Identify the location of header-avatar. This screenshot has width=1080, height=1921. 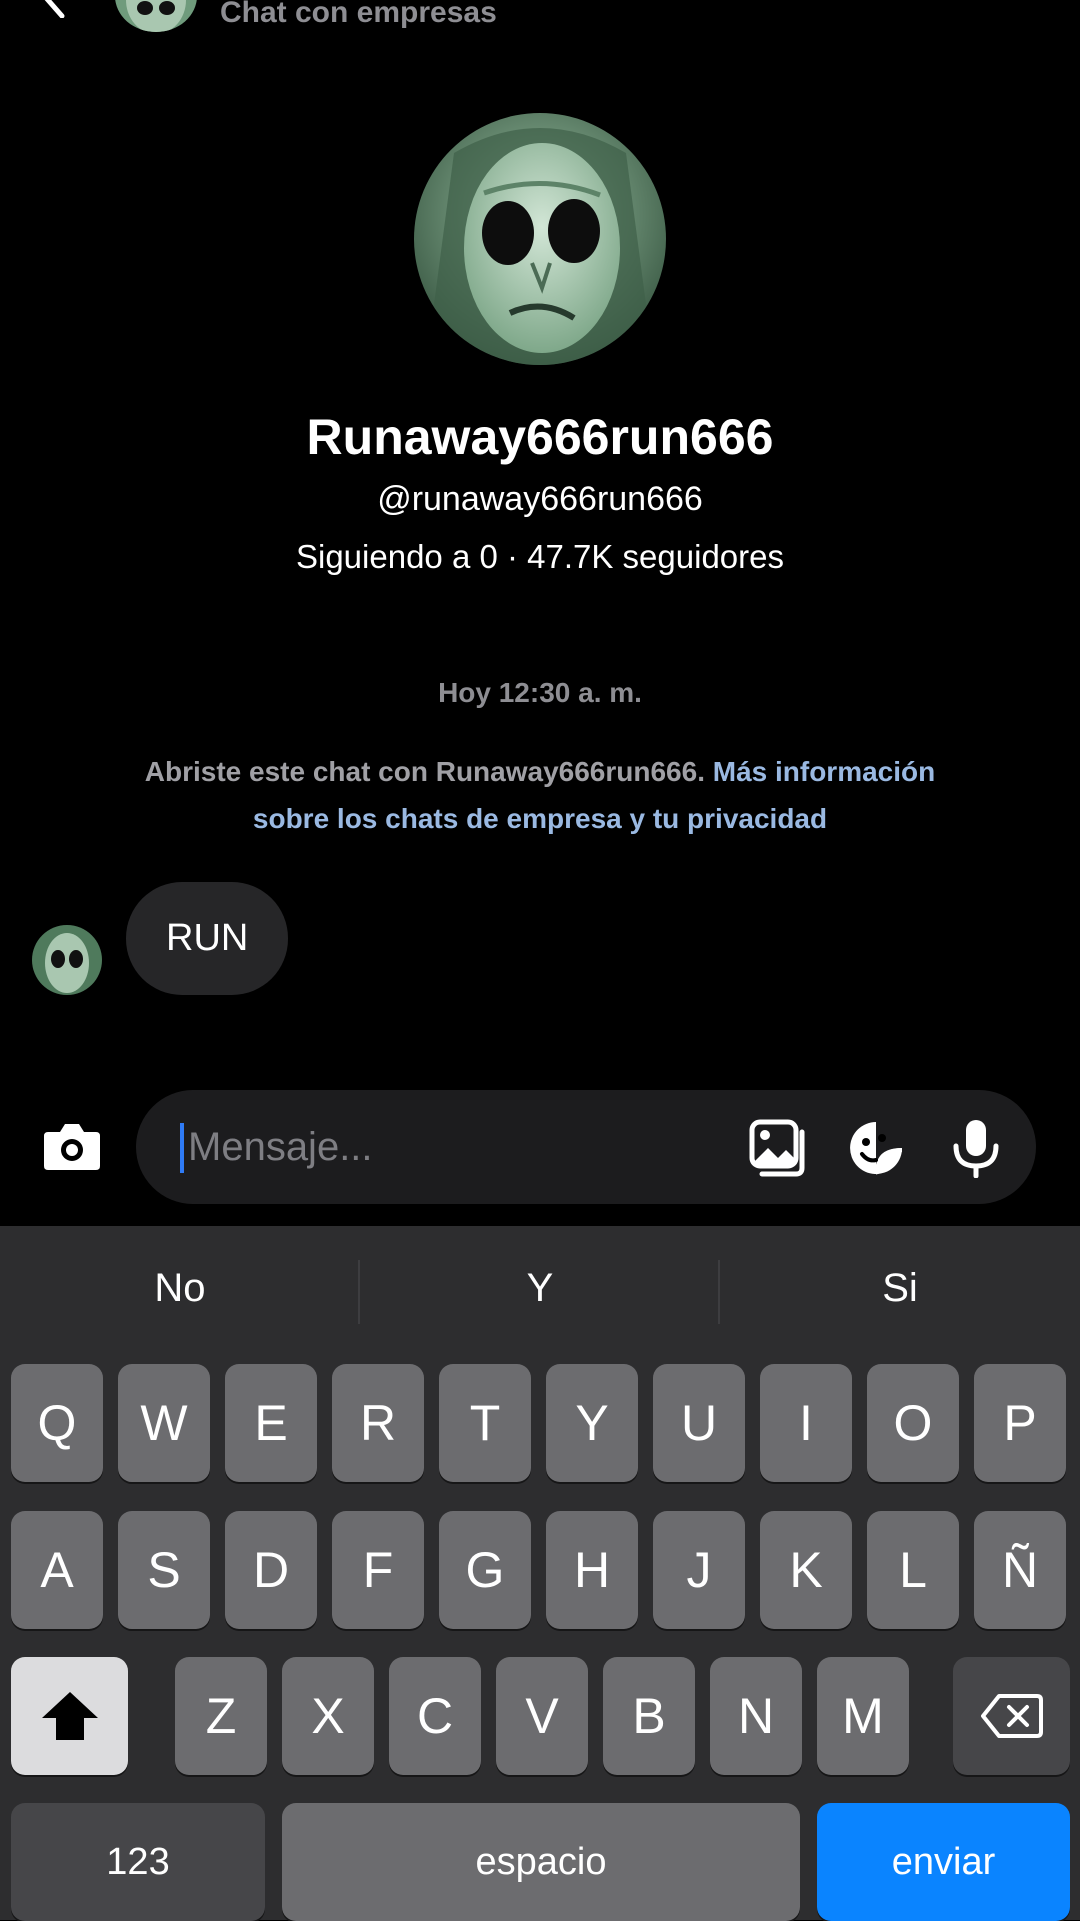
(156, 16).